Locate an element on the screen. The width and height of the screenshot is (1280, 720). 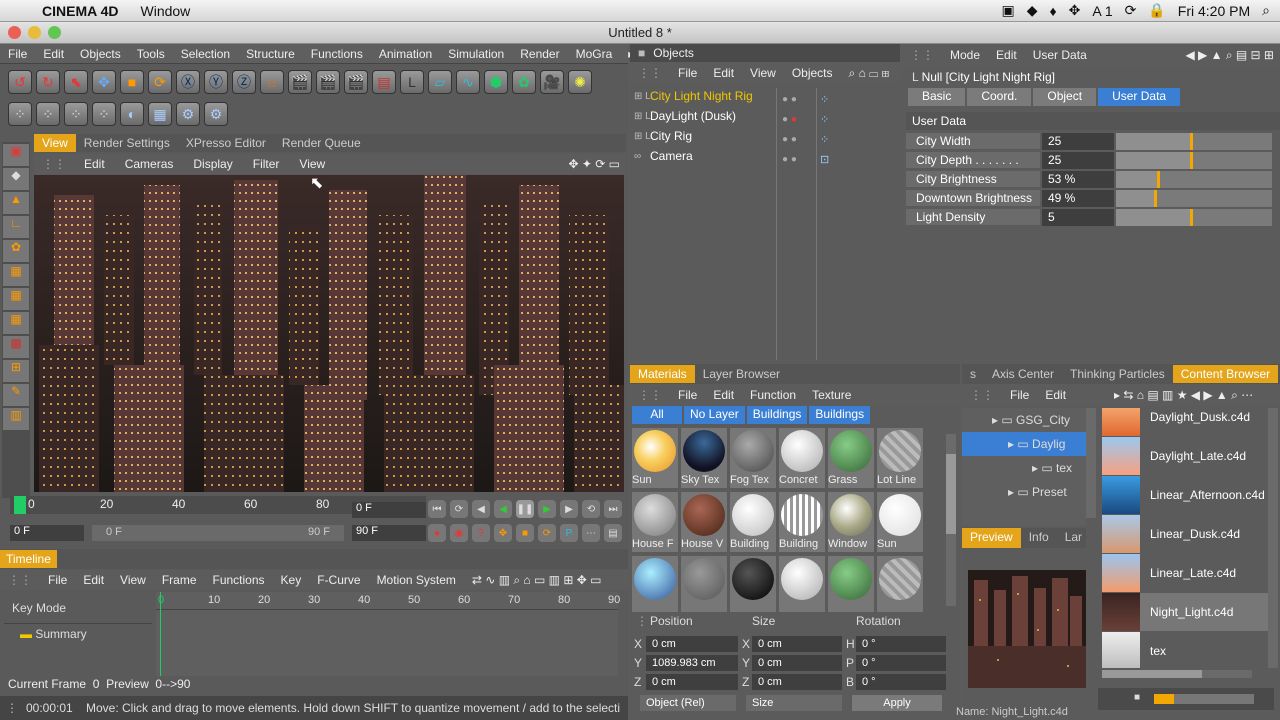
field-value: 49 % is located at coordinates (1078, 198).